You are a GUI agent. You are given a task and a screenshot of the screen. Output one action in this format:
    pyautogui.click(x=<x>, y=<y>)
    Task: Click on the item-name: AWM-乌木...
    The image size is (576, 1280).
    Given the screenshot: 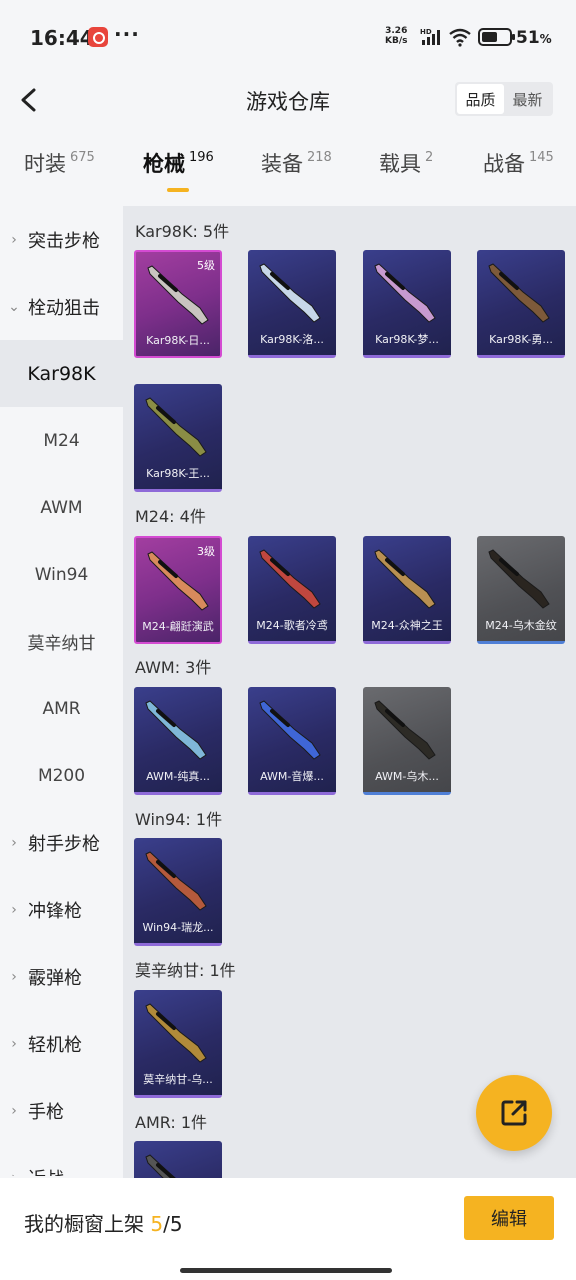 What is the action you would take?
    pyautogui.click(x=407, y=776)
    